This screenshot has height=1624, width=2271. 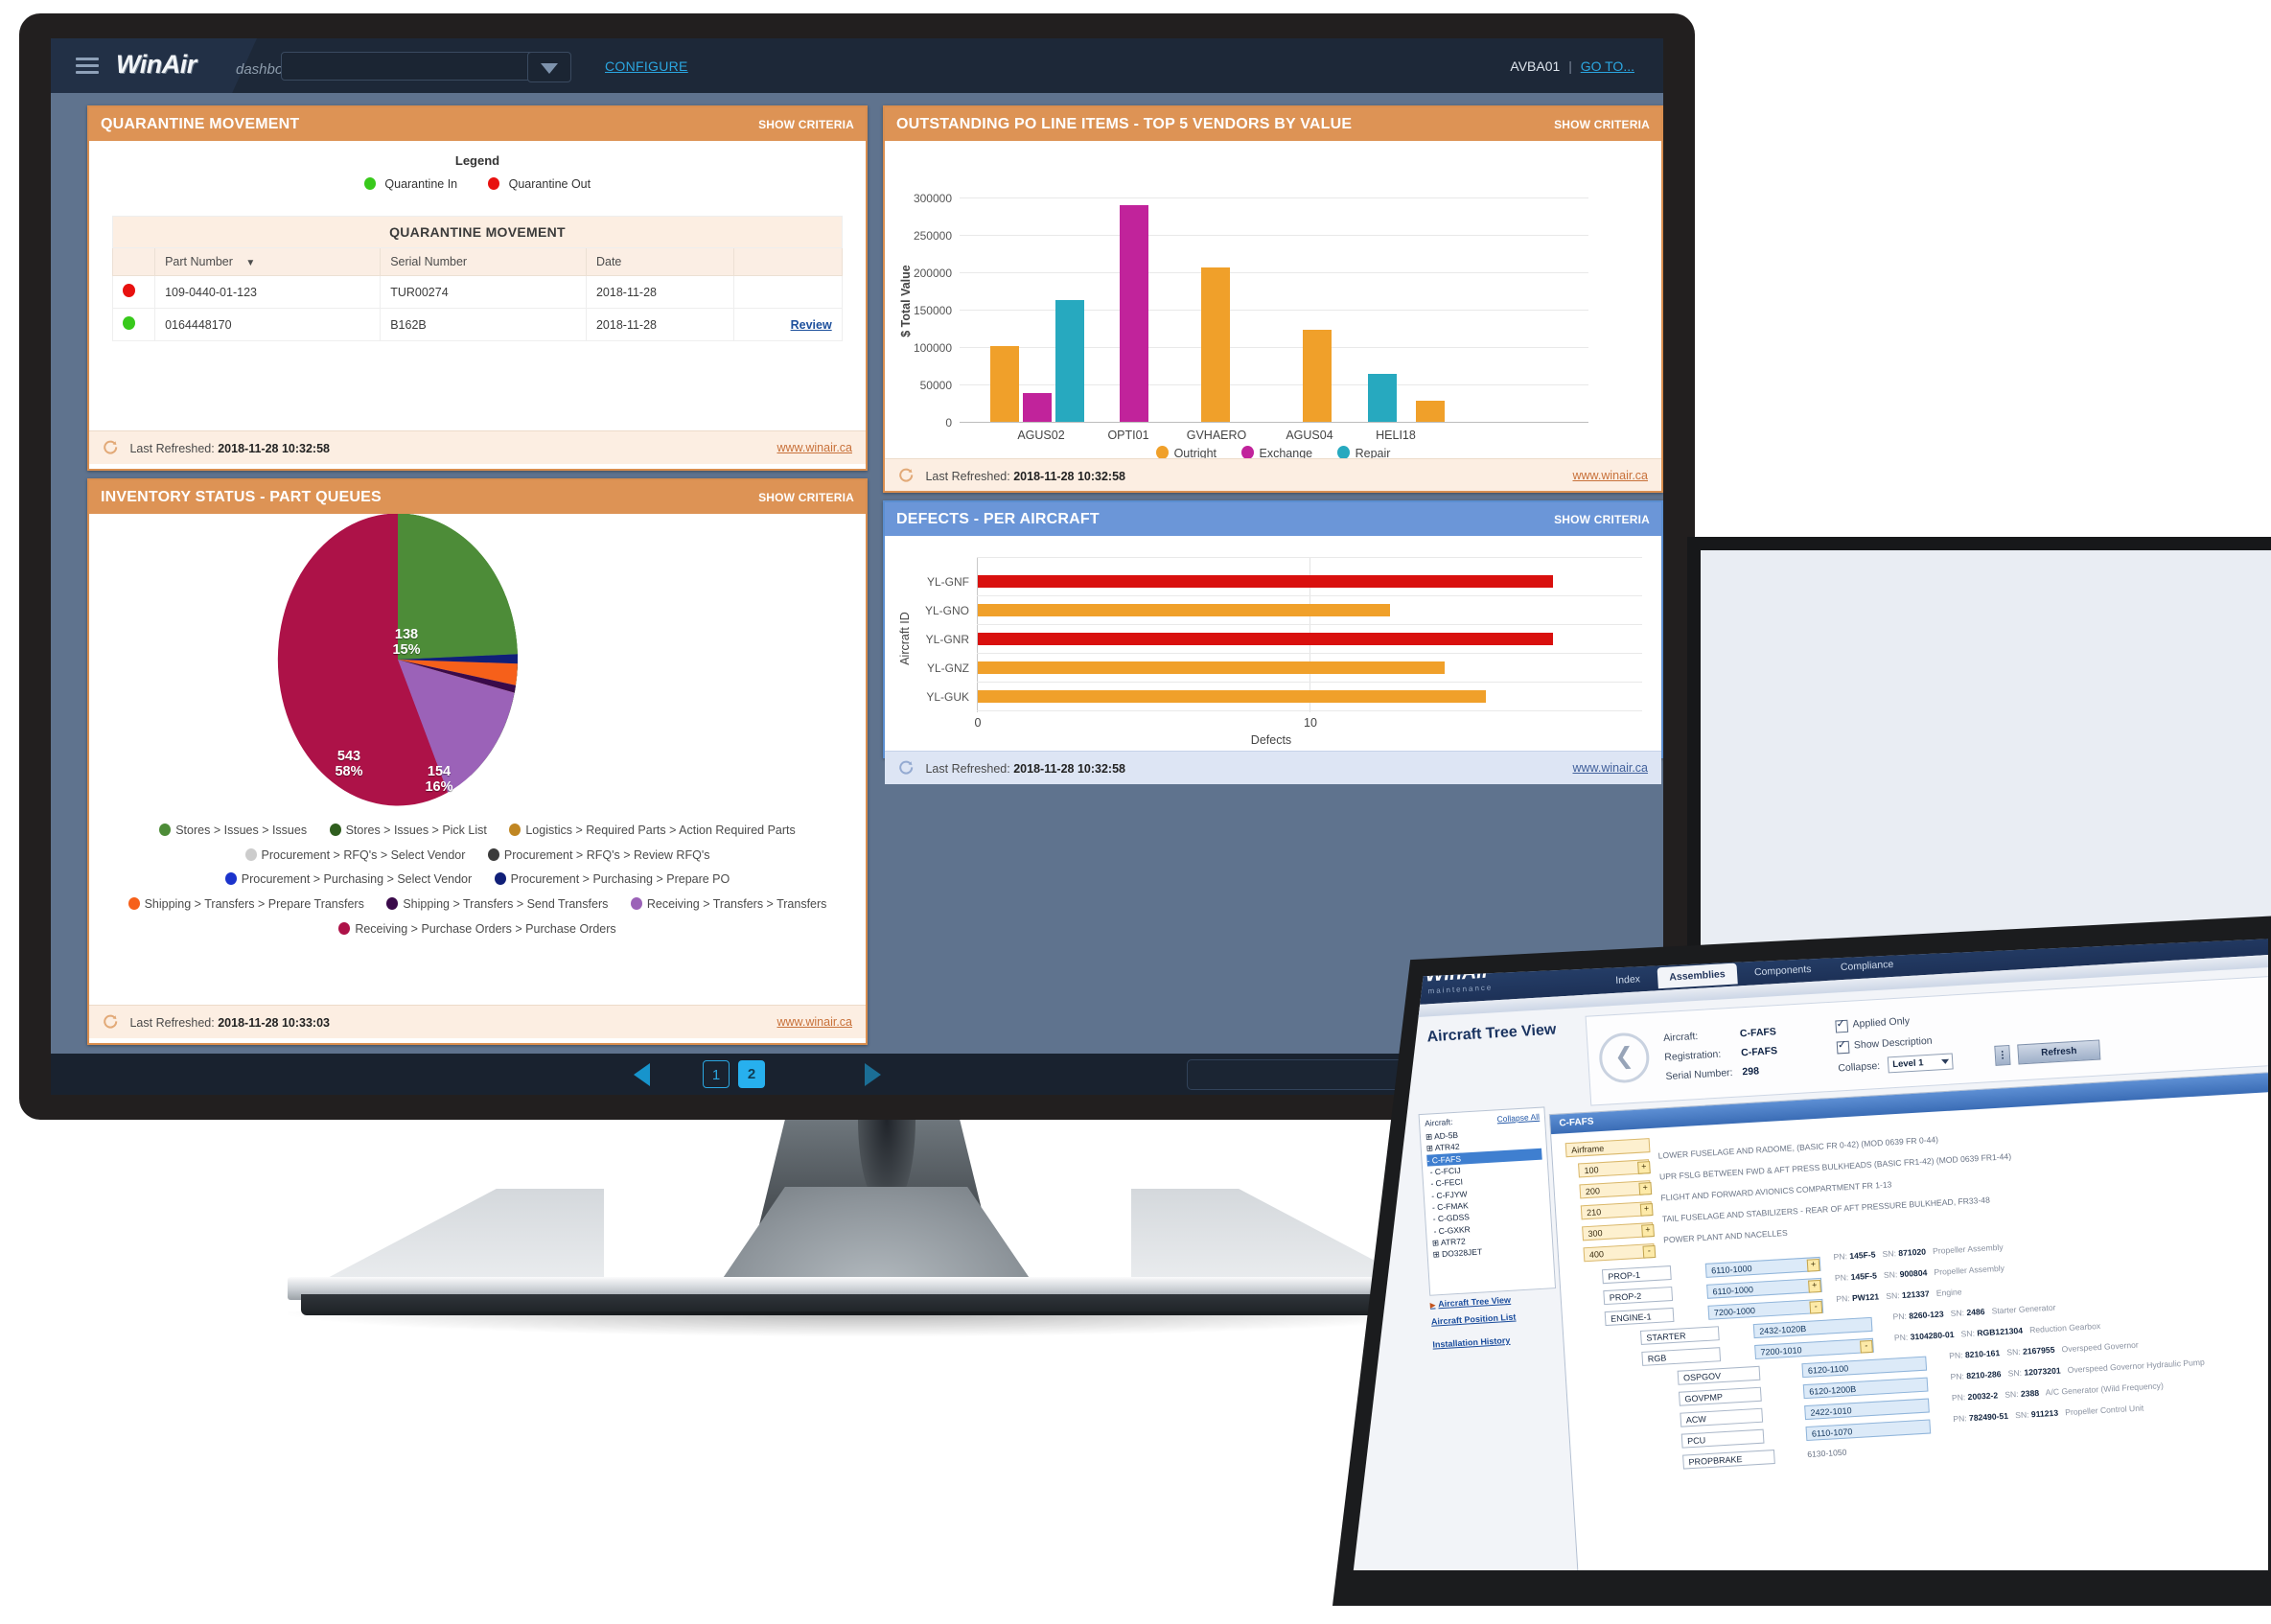 I want to click on hbar-yl-gnr, so click(x=1266, y=639).